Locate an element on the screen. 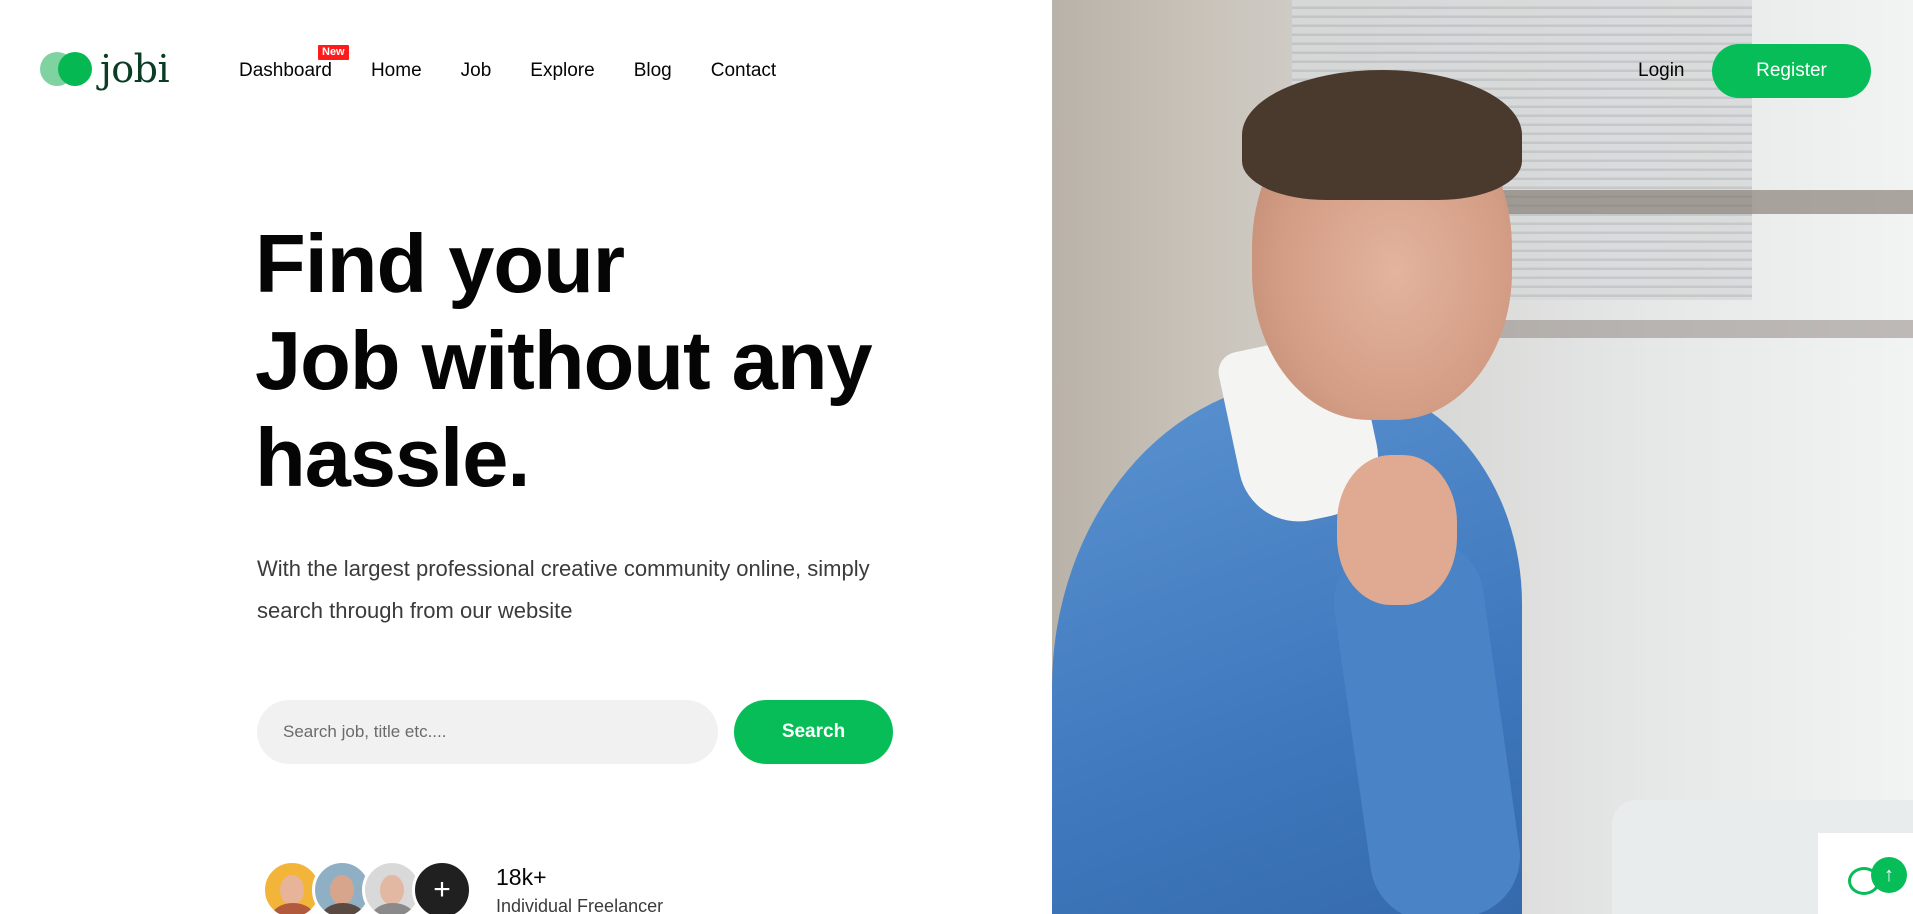 Image resolution: width=1913 pixels, height=914 pixels. arrow-up-icon: ↑ is located at coordinates (1889, 875).